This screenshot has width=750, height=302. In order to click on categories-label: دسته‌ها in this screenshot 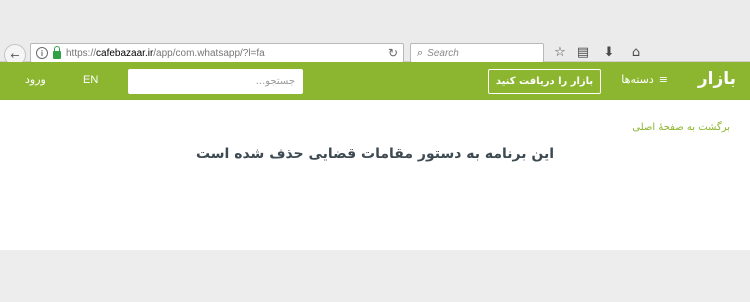, I will do `click(637, 79)`.